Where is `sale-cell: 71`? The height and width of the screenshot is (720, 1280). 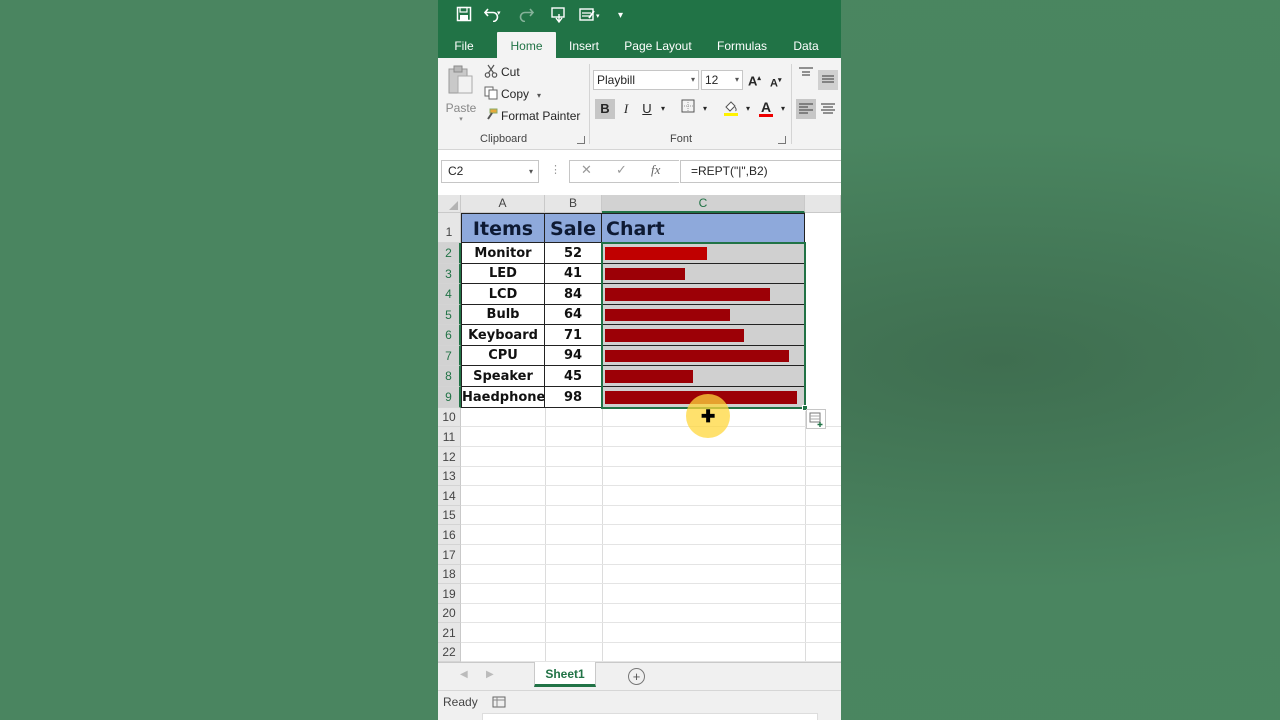 sale-cell: 71 is located at coordinates (573, 335).